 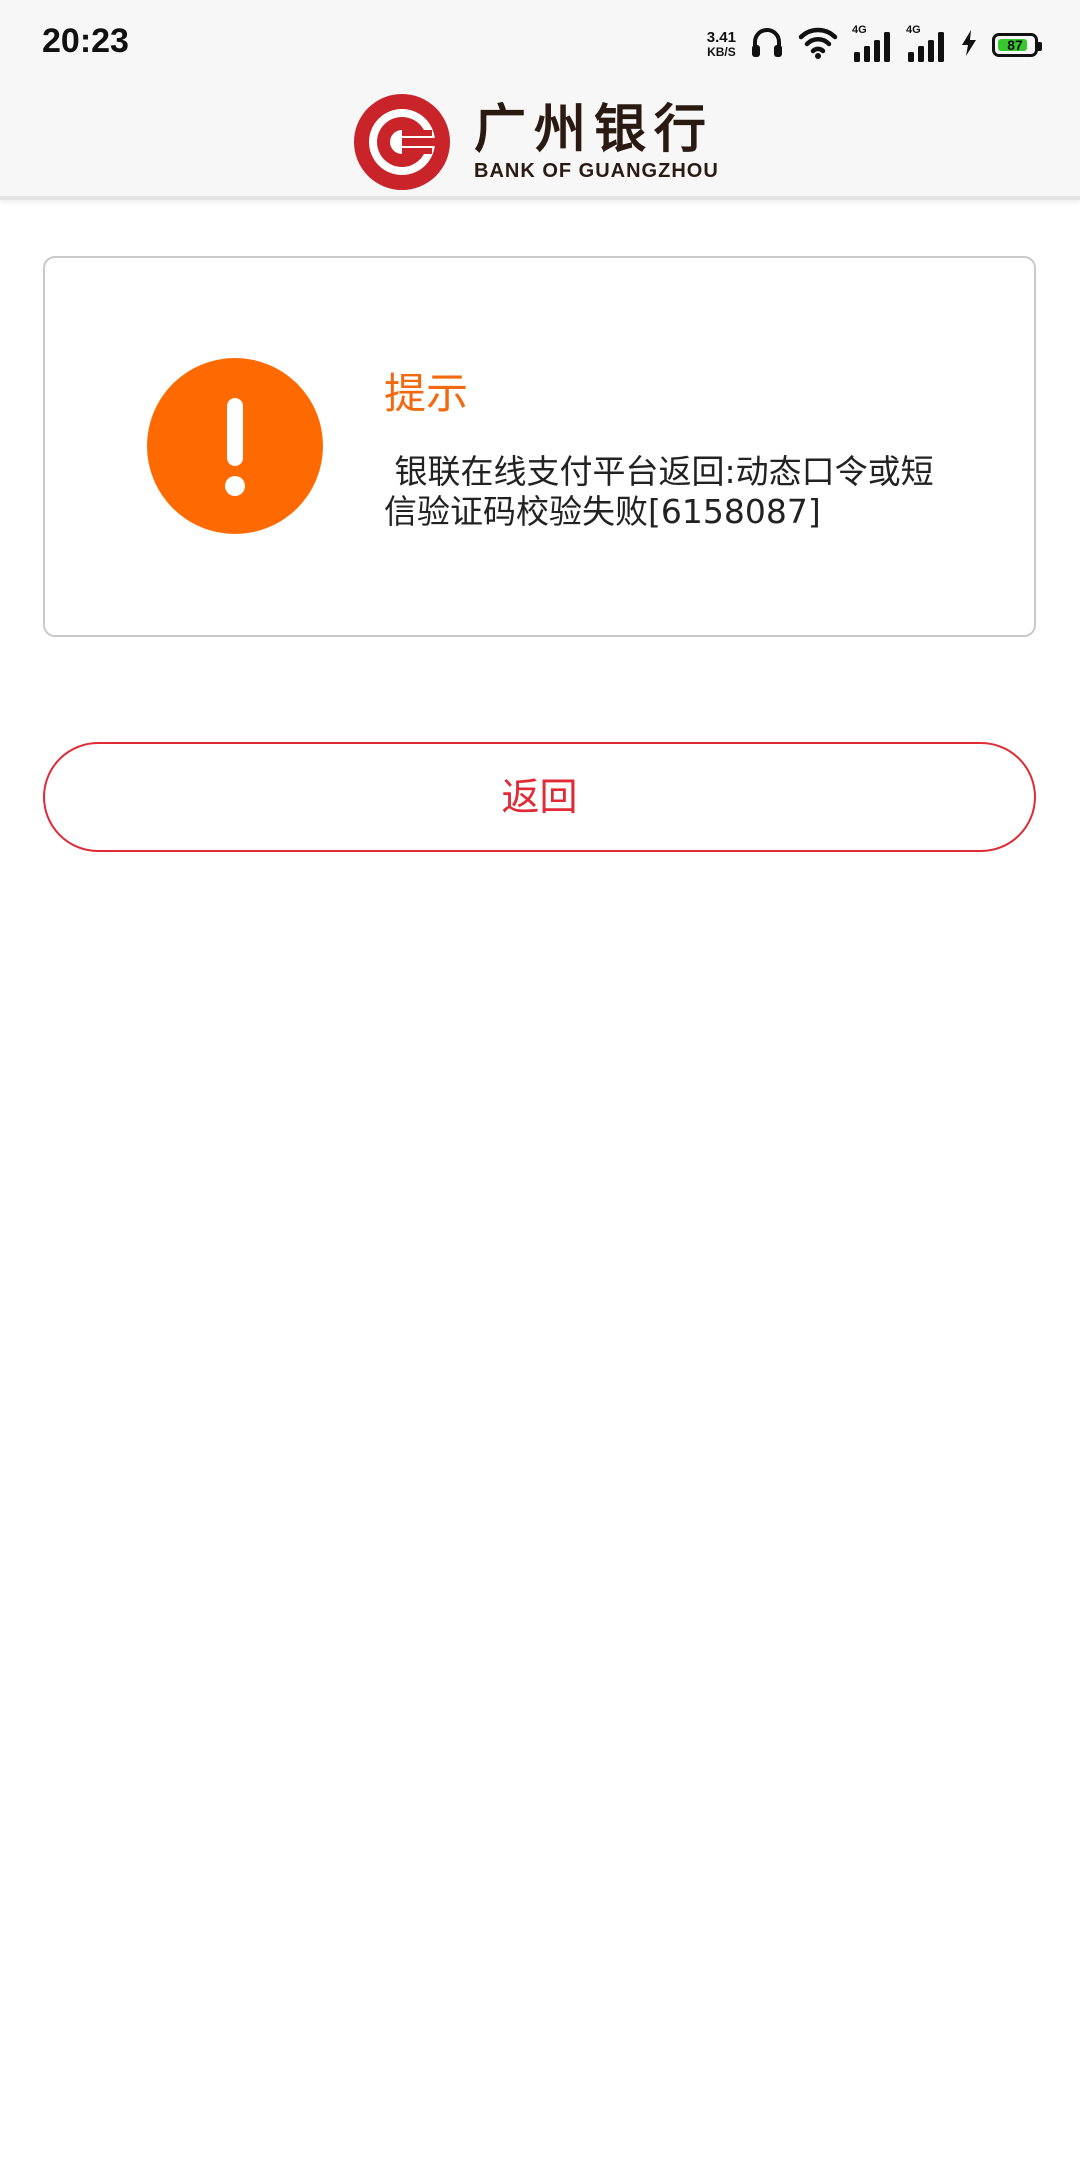 What do you see at coordinates (596, 171) in the screenshot?
I see `bank-name-en: BANK OF GUANGZHOU` at bounding box center [596, 171].